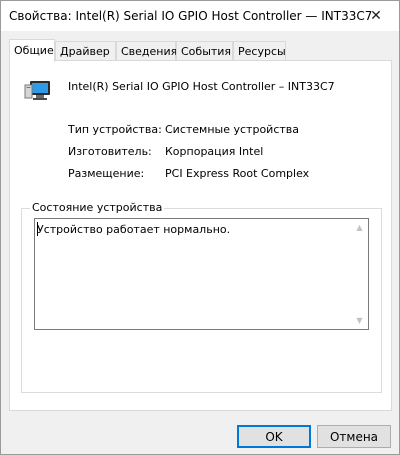  I want to click on vertical-scrollbar: ▲ ▼, so click(359, 274).